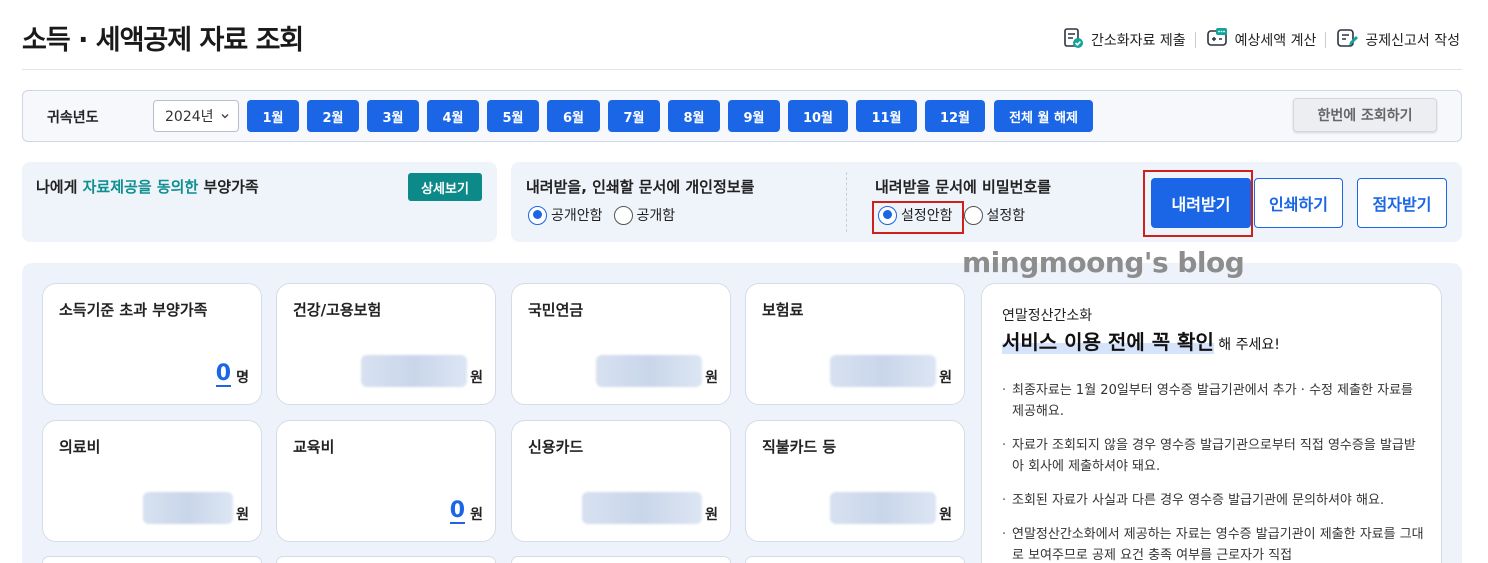  What do you see at coordinates (228, 187) in the screenshot?
I see `dependents-suffix: 부양가족` at bounding box center [228, 187].